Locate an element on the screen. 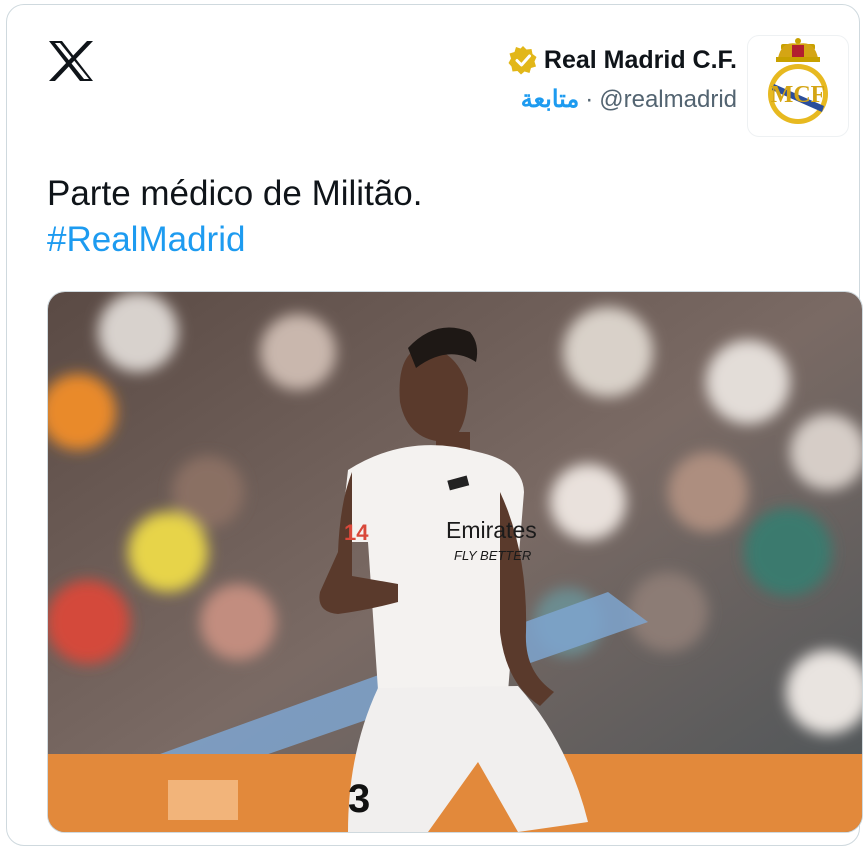  real-madrid-crest-icon: MCF is located at coordinates (798, 86).